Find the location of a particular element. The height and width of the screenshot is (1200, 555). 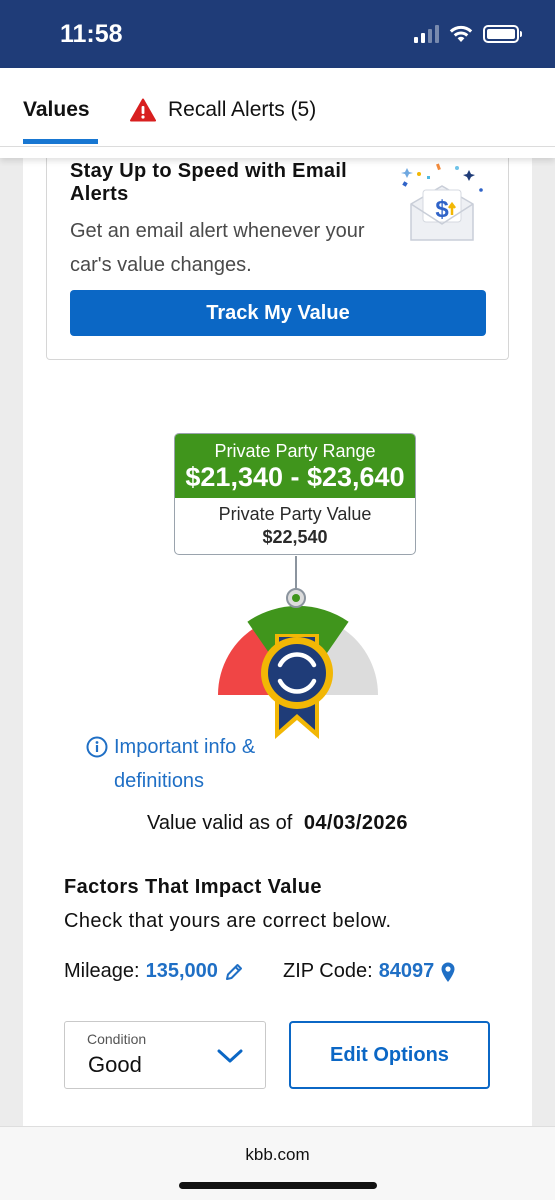

tab-bar: Values Recall Alerts (5) is located at coordinates (277, 113).